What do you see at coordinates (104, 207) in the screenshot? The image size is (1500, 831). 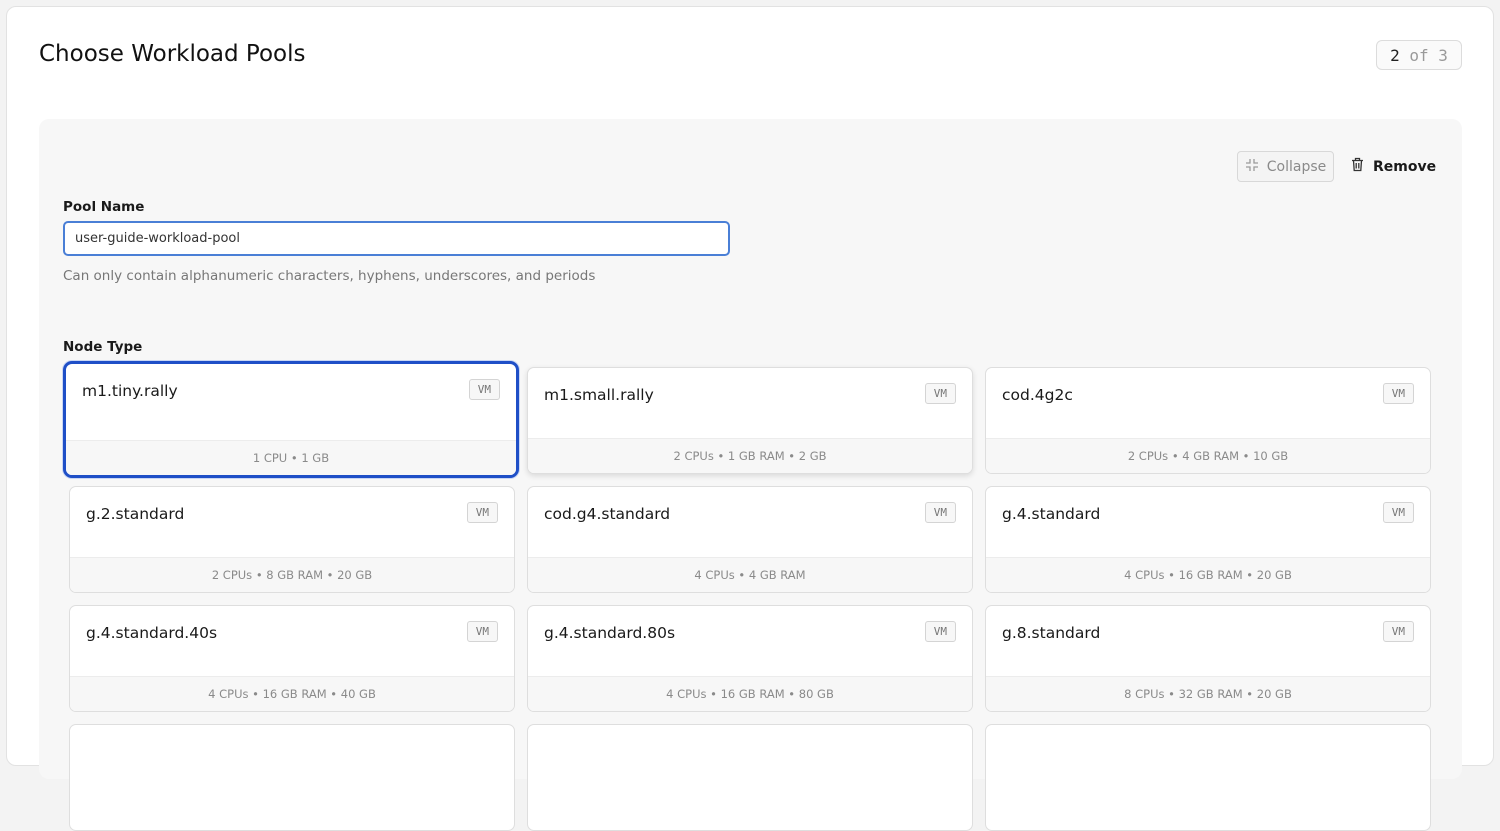 I see `pool-name-label: Pool Name` at bounding box center [104, 207].